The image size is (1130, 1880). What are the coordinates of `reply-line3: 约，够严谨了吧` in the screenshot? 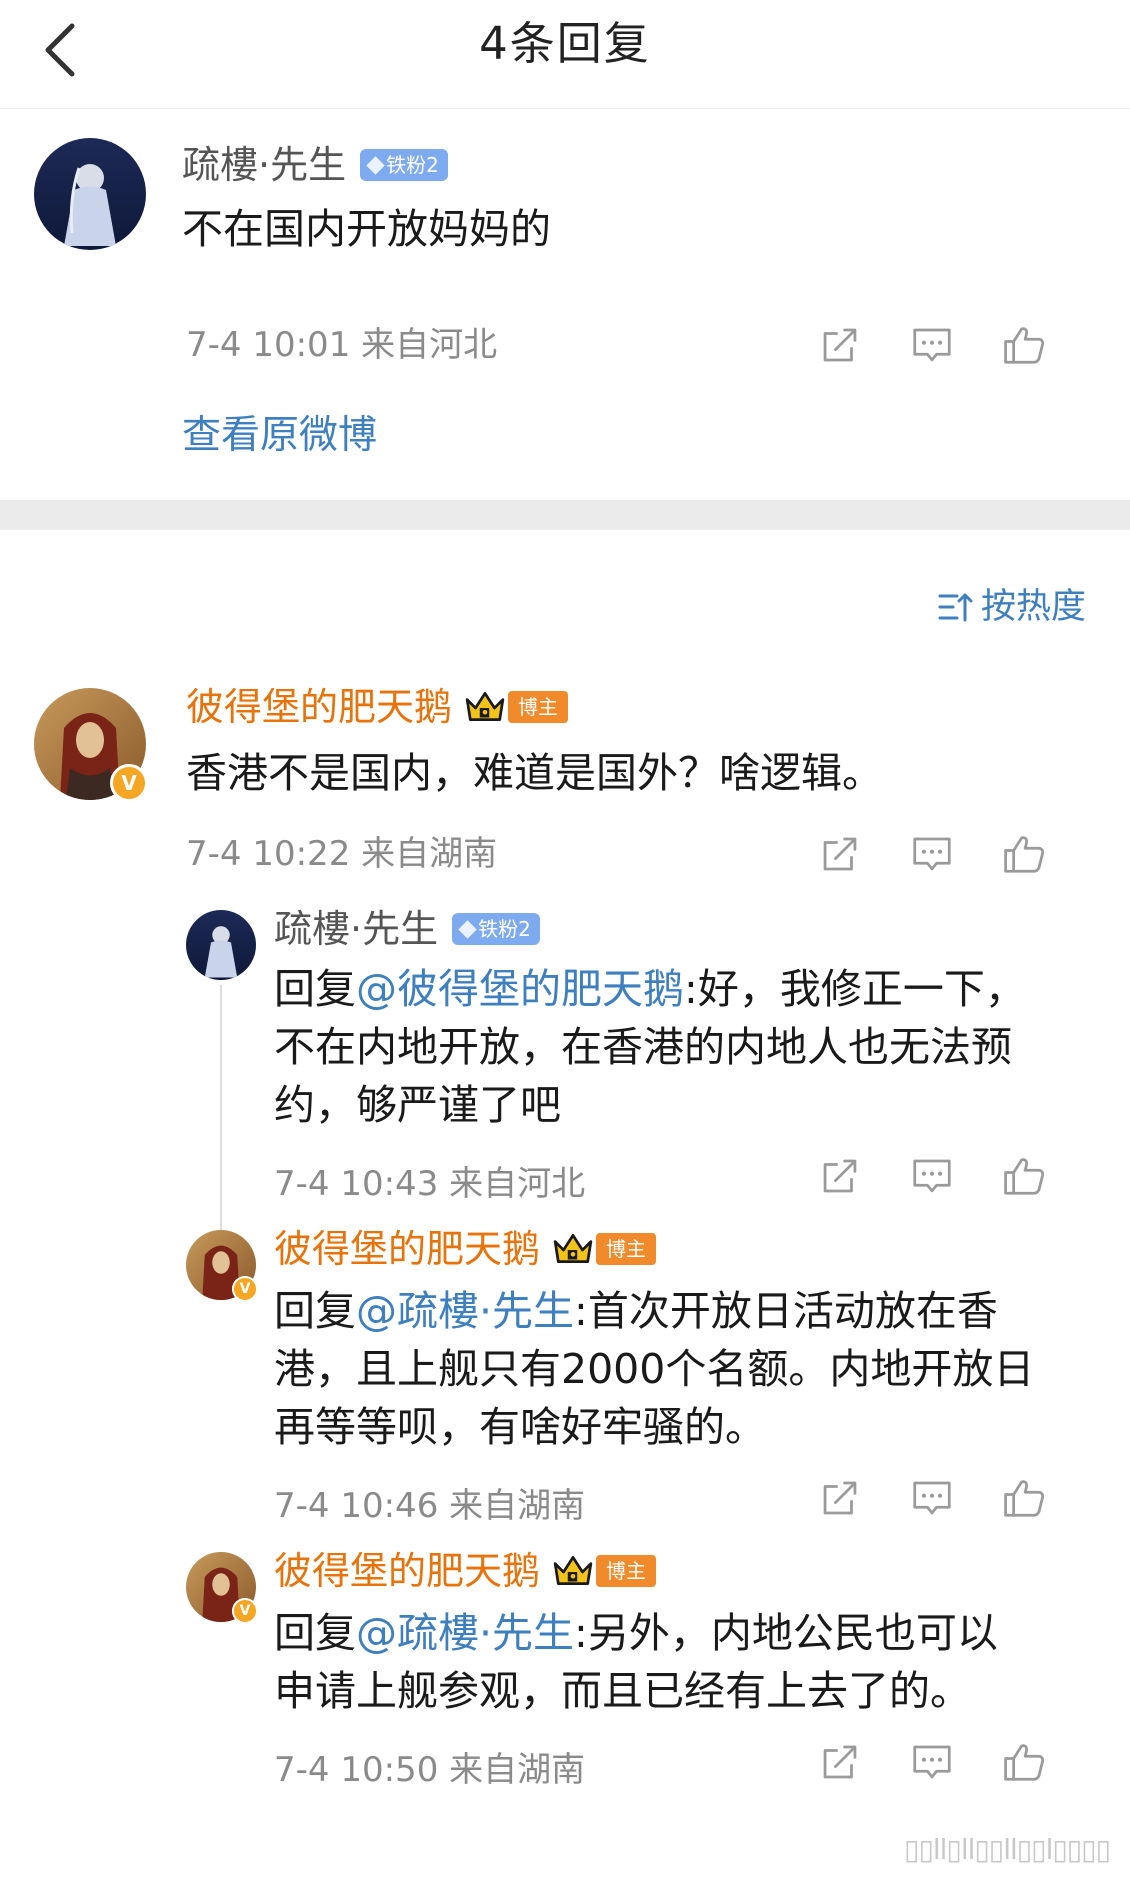 It's located at (417, 1105).